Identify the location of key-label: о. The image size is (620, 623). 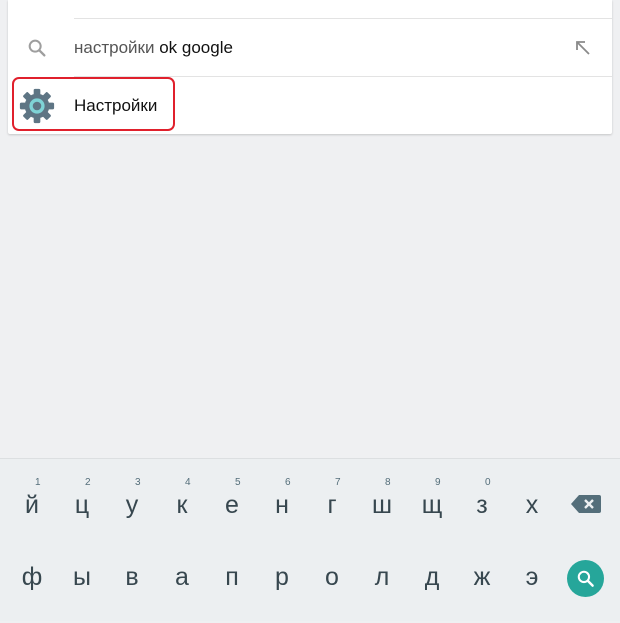
(332, 577).